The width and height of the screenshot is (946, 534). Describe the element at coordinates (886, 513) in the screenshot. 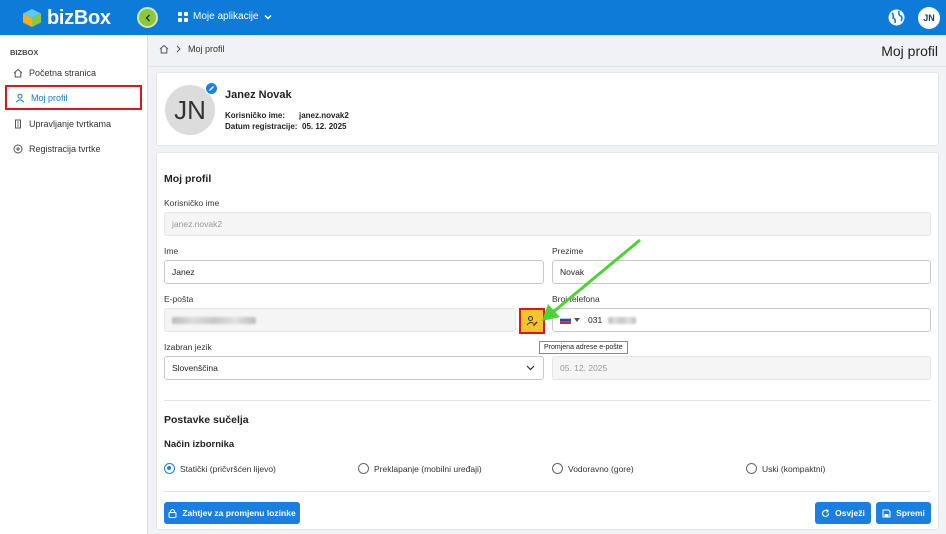

I see `save-icon` at that location.